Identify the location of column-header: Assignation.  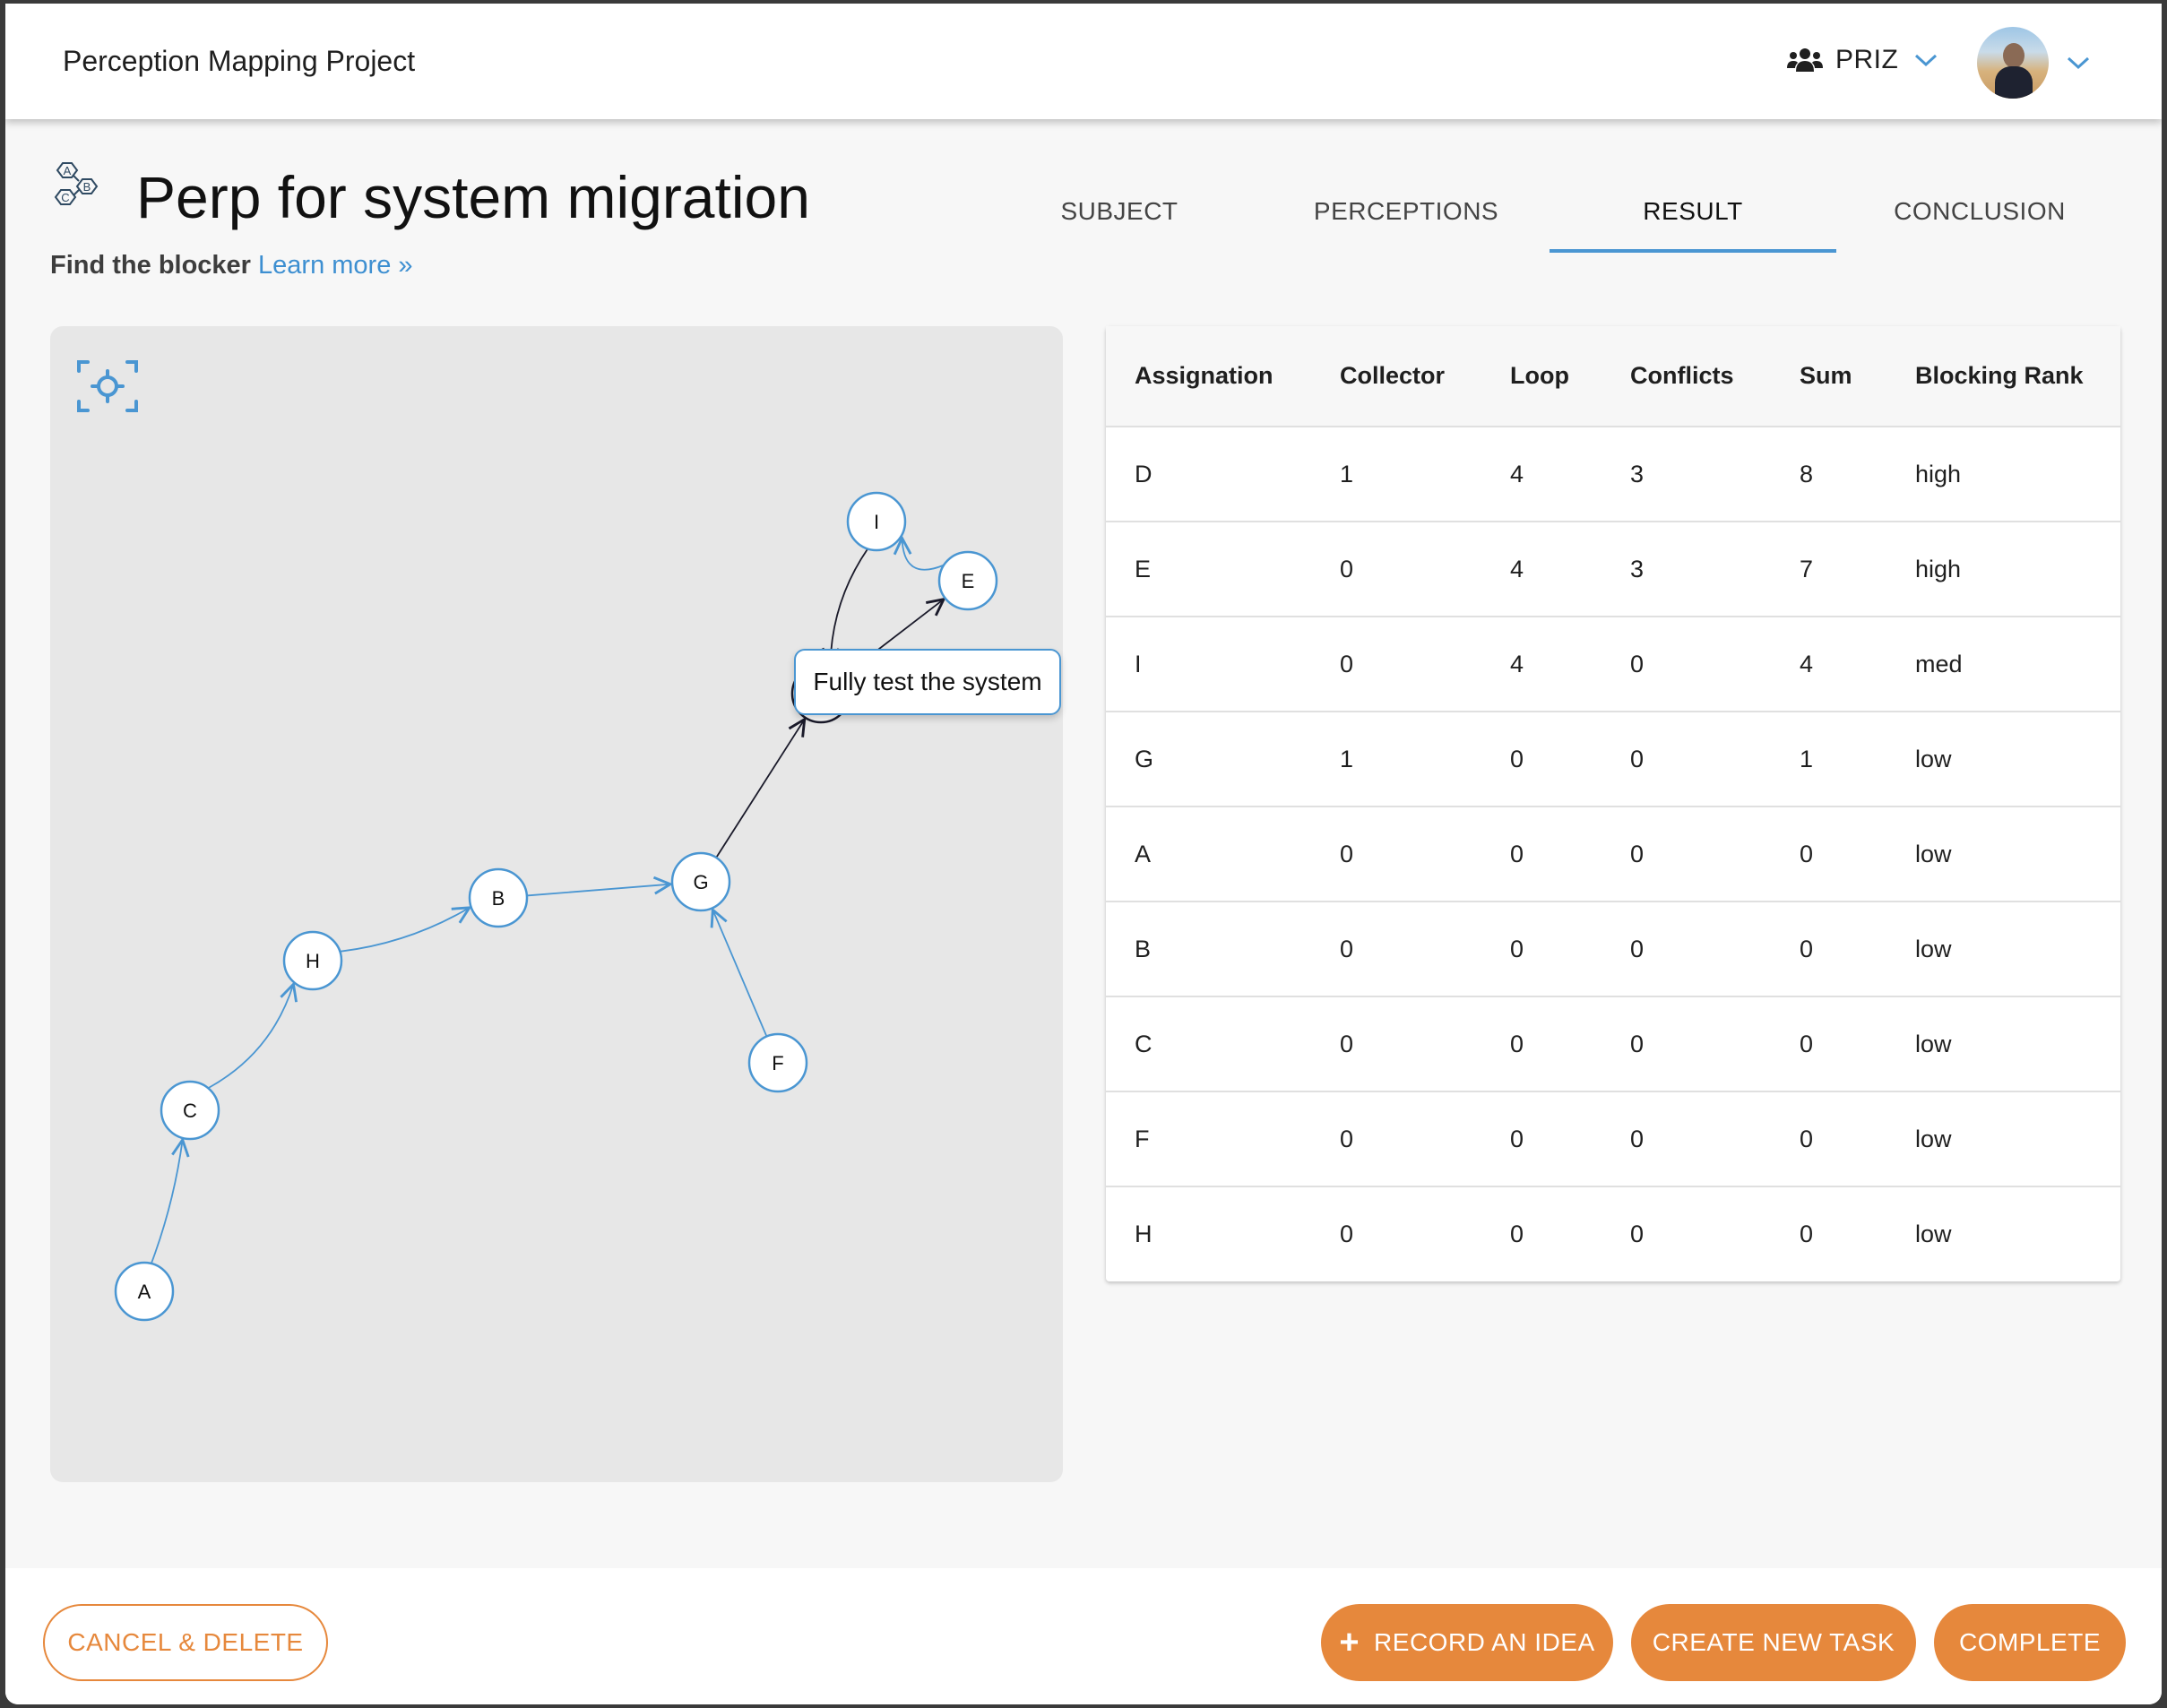
(1208, 376).